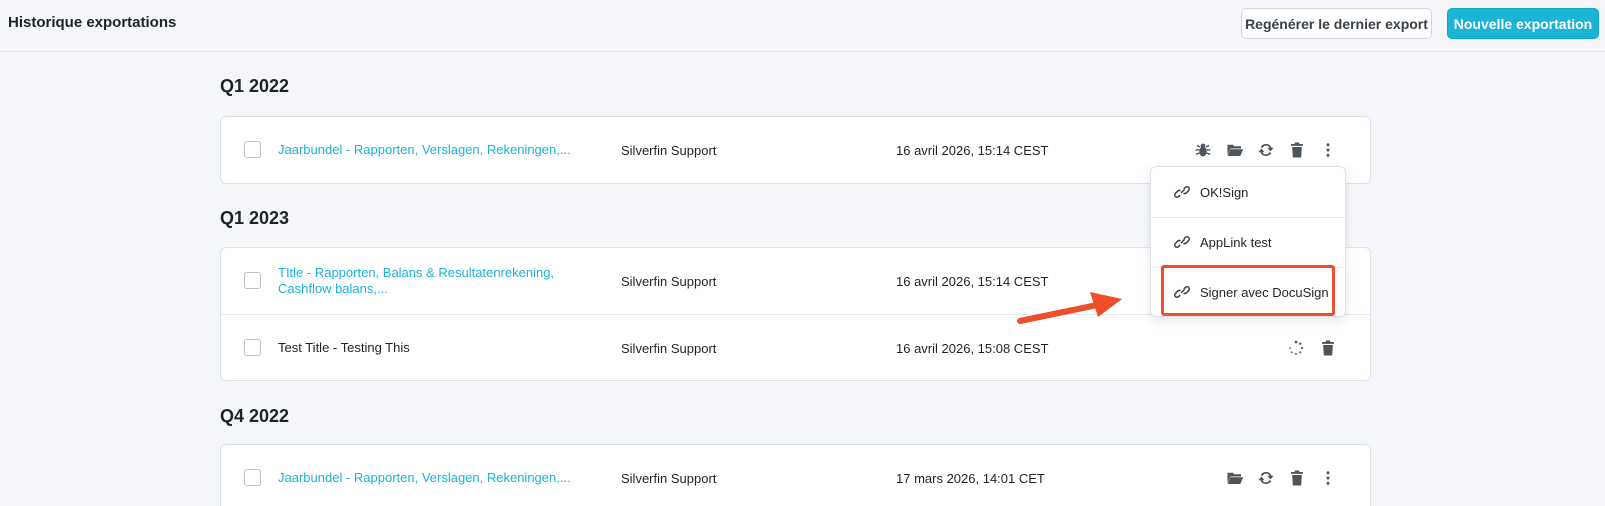 Image resolution: width=1605 pixels, height=506 pixels. I want to click on loading-spinner-icon, so click(1296, 348).